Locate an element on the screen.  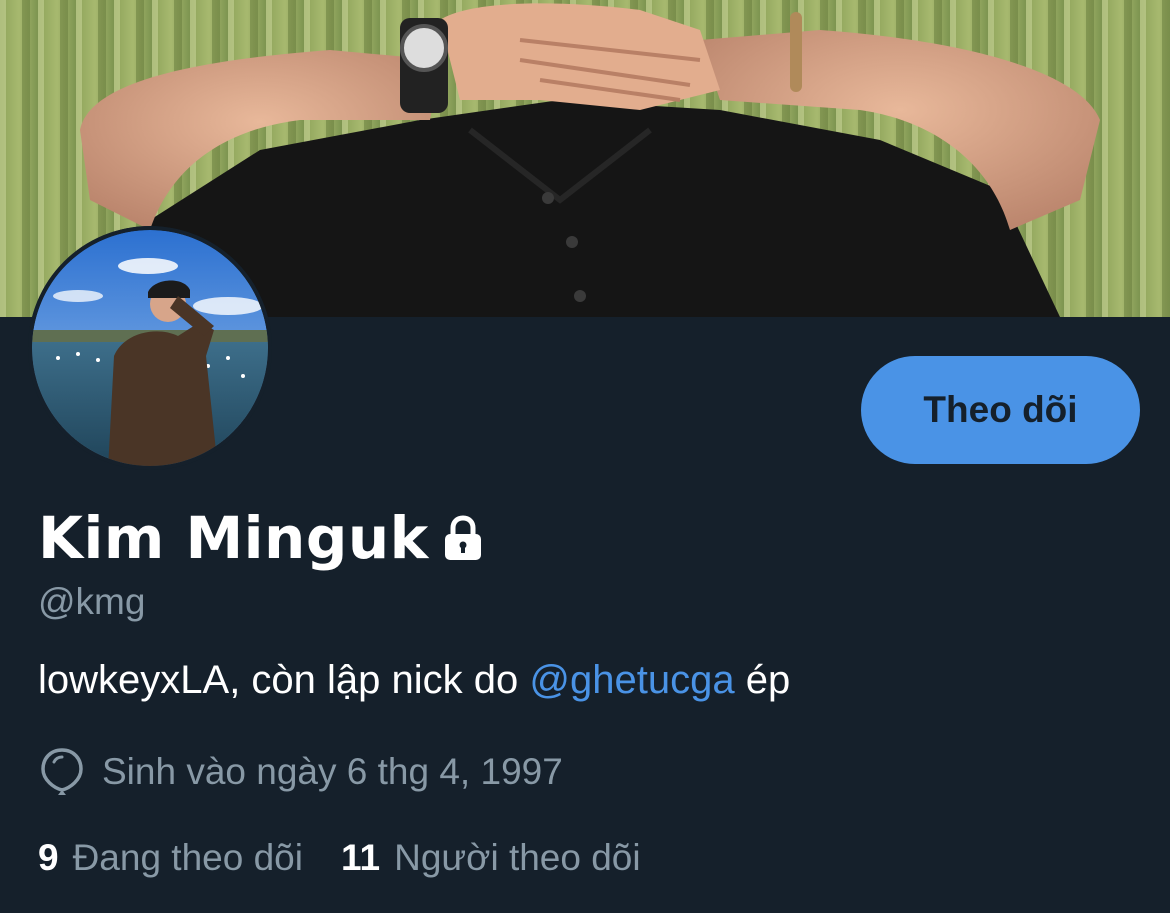
bio-text: lowkeyxLA, còn lập nick do is located at coordinates (284, 680).